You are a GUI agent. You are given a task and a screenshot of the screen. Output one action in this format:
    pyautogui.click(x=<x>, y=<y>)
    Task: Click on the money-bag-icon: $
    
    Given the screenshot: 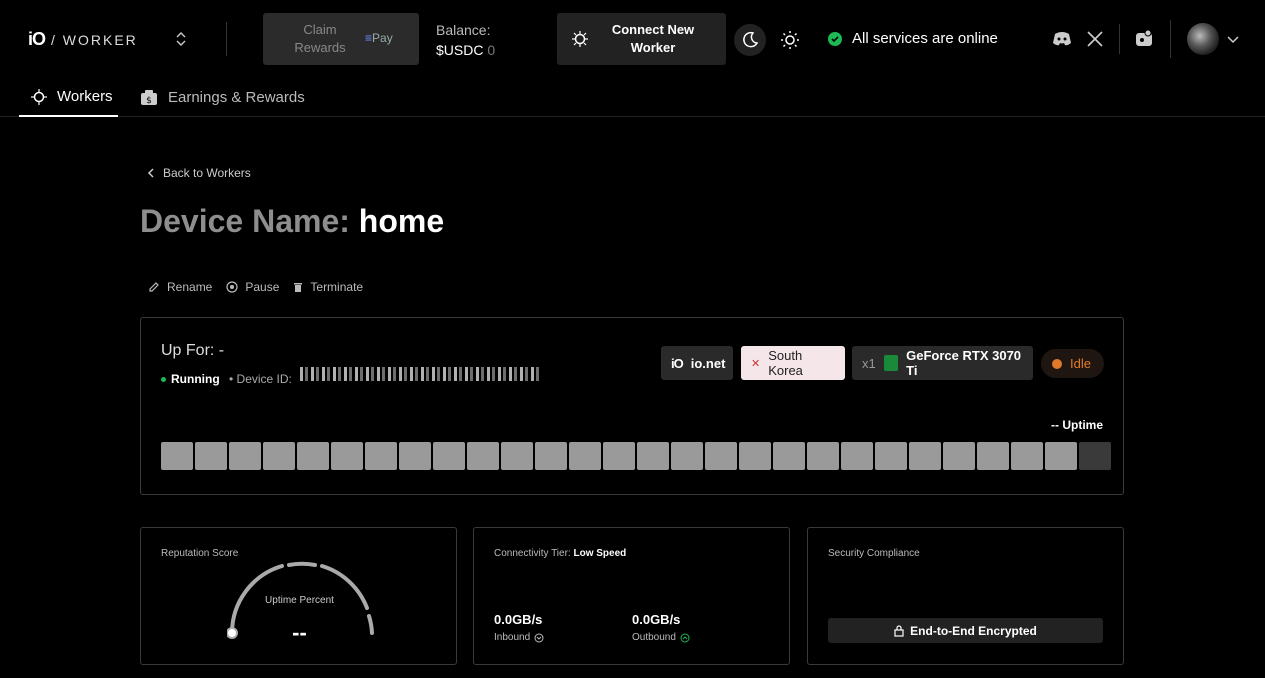 What is the action you would take?
    pyautogui.click(x=149, y=97)
    